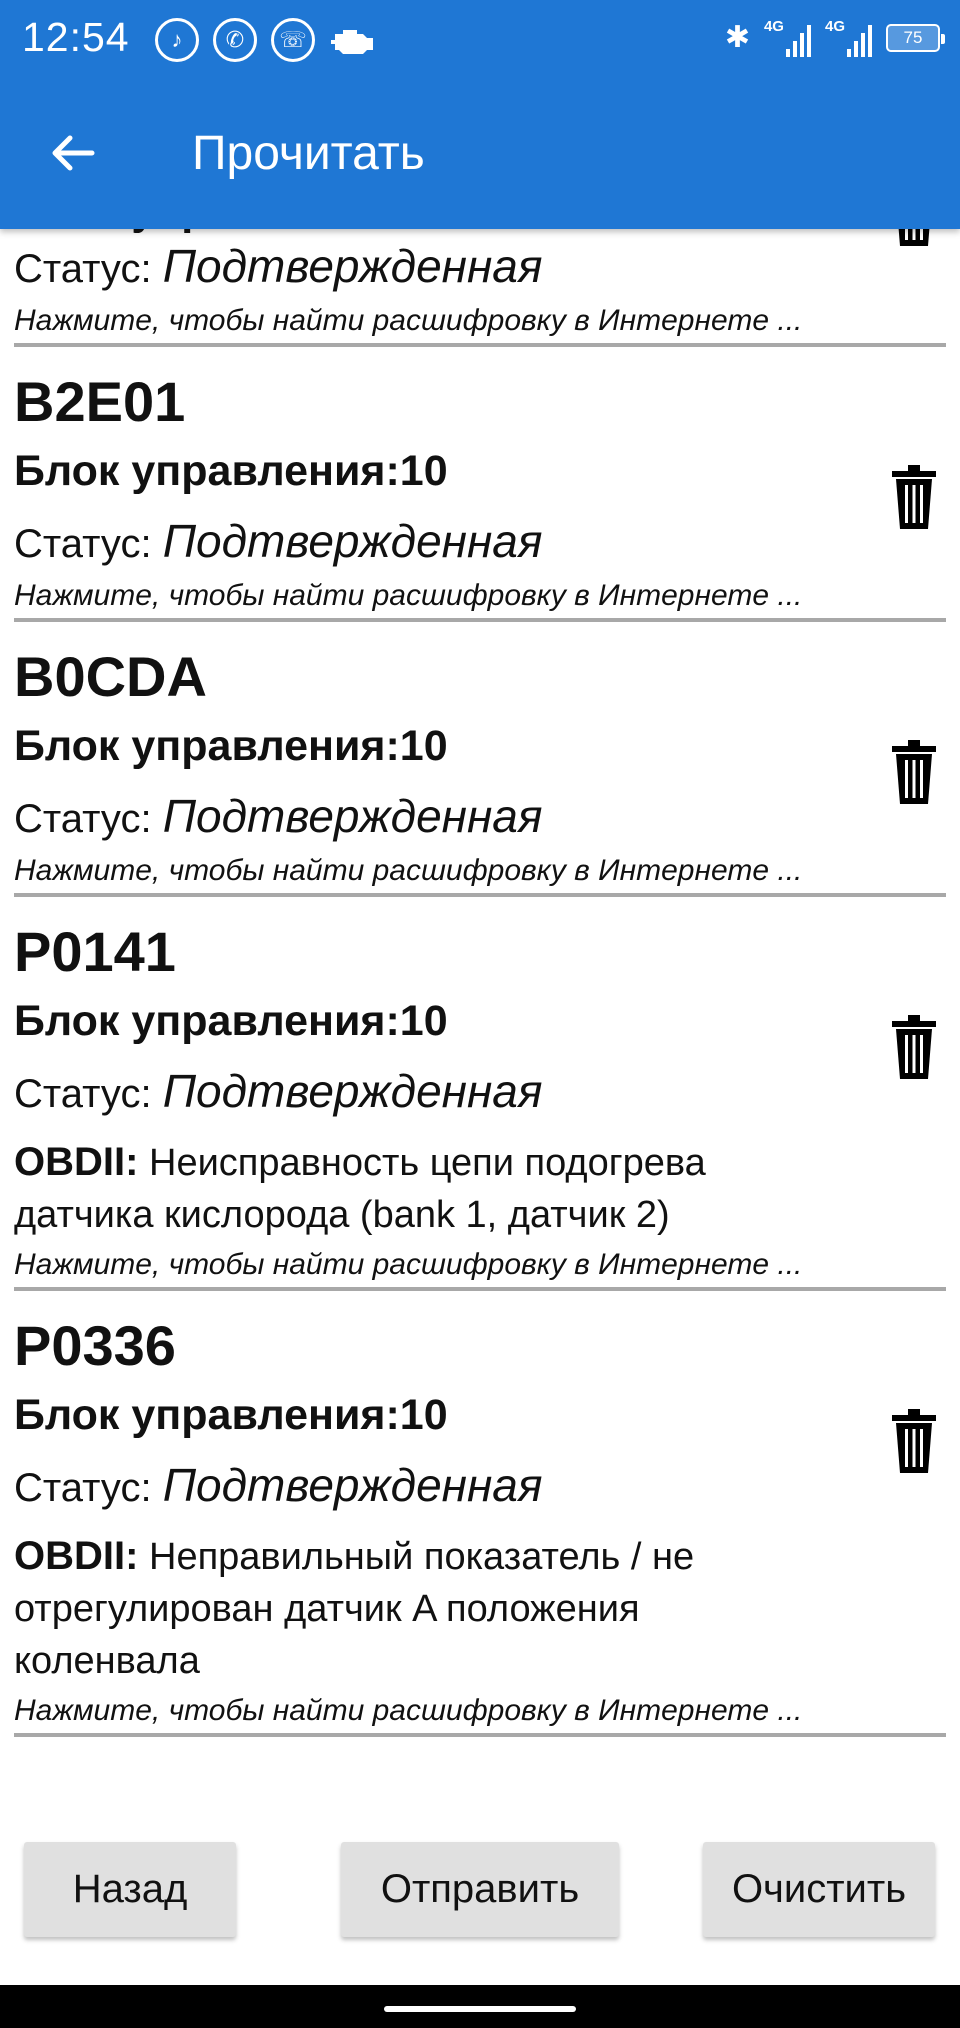 This screenshot has height=2028, width=960. I want to click on app-bar: 12:54 ♪ ✆ ☏ ✱ 4G 4G 75 Прочитать, so click(480, 114).